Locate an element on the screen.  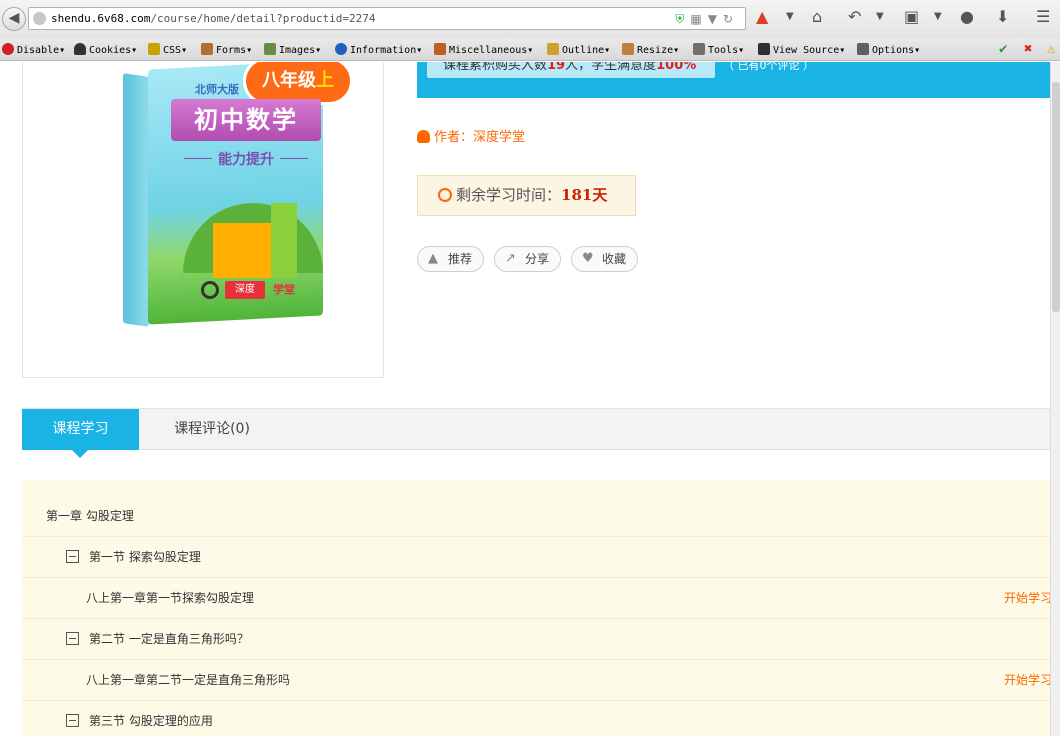
share-button: ↗ 分享 is located at coordinates (527, 259).